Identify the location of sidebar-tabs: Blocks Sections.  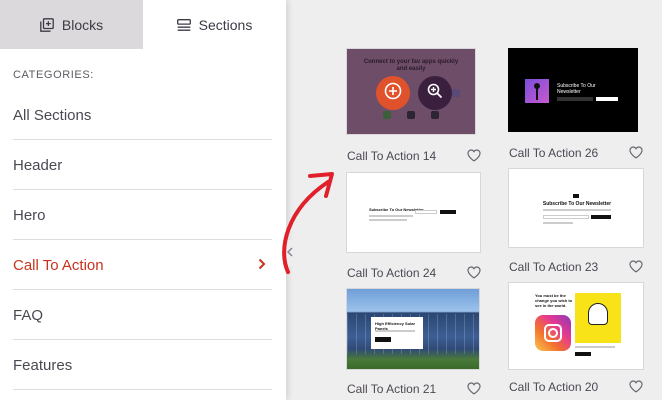
(143, 24).